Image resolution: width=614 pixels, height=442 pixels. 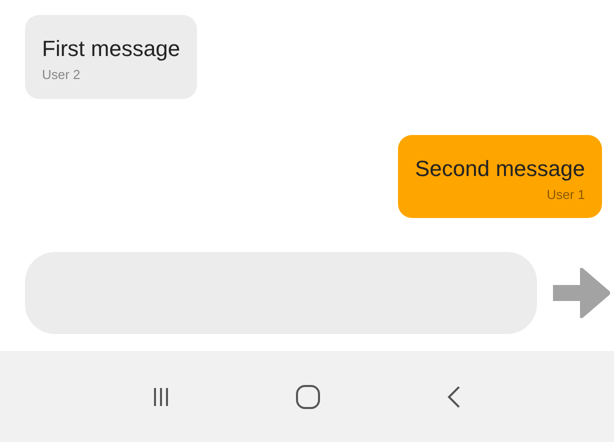 What do you see at coordinates (500, 168) in the screenshot?
I see `message-text: Second message` at bounding box center [500, 168].